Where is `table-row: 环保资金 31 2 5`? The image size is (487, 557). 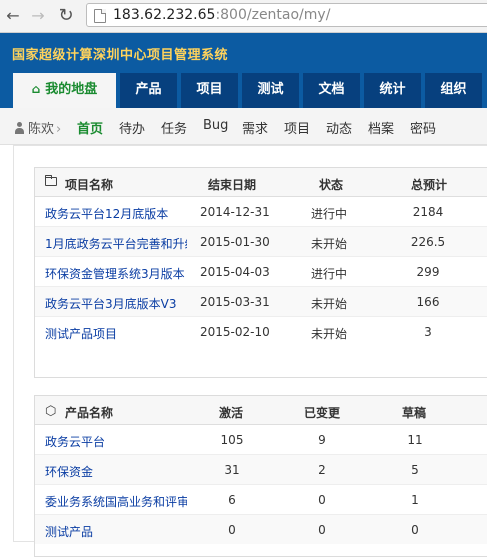
table-row: 环保资金 31 2 5 is located at coordinates (261, 470).